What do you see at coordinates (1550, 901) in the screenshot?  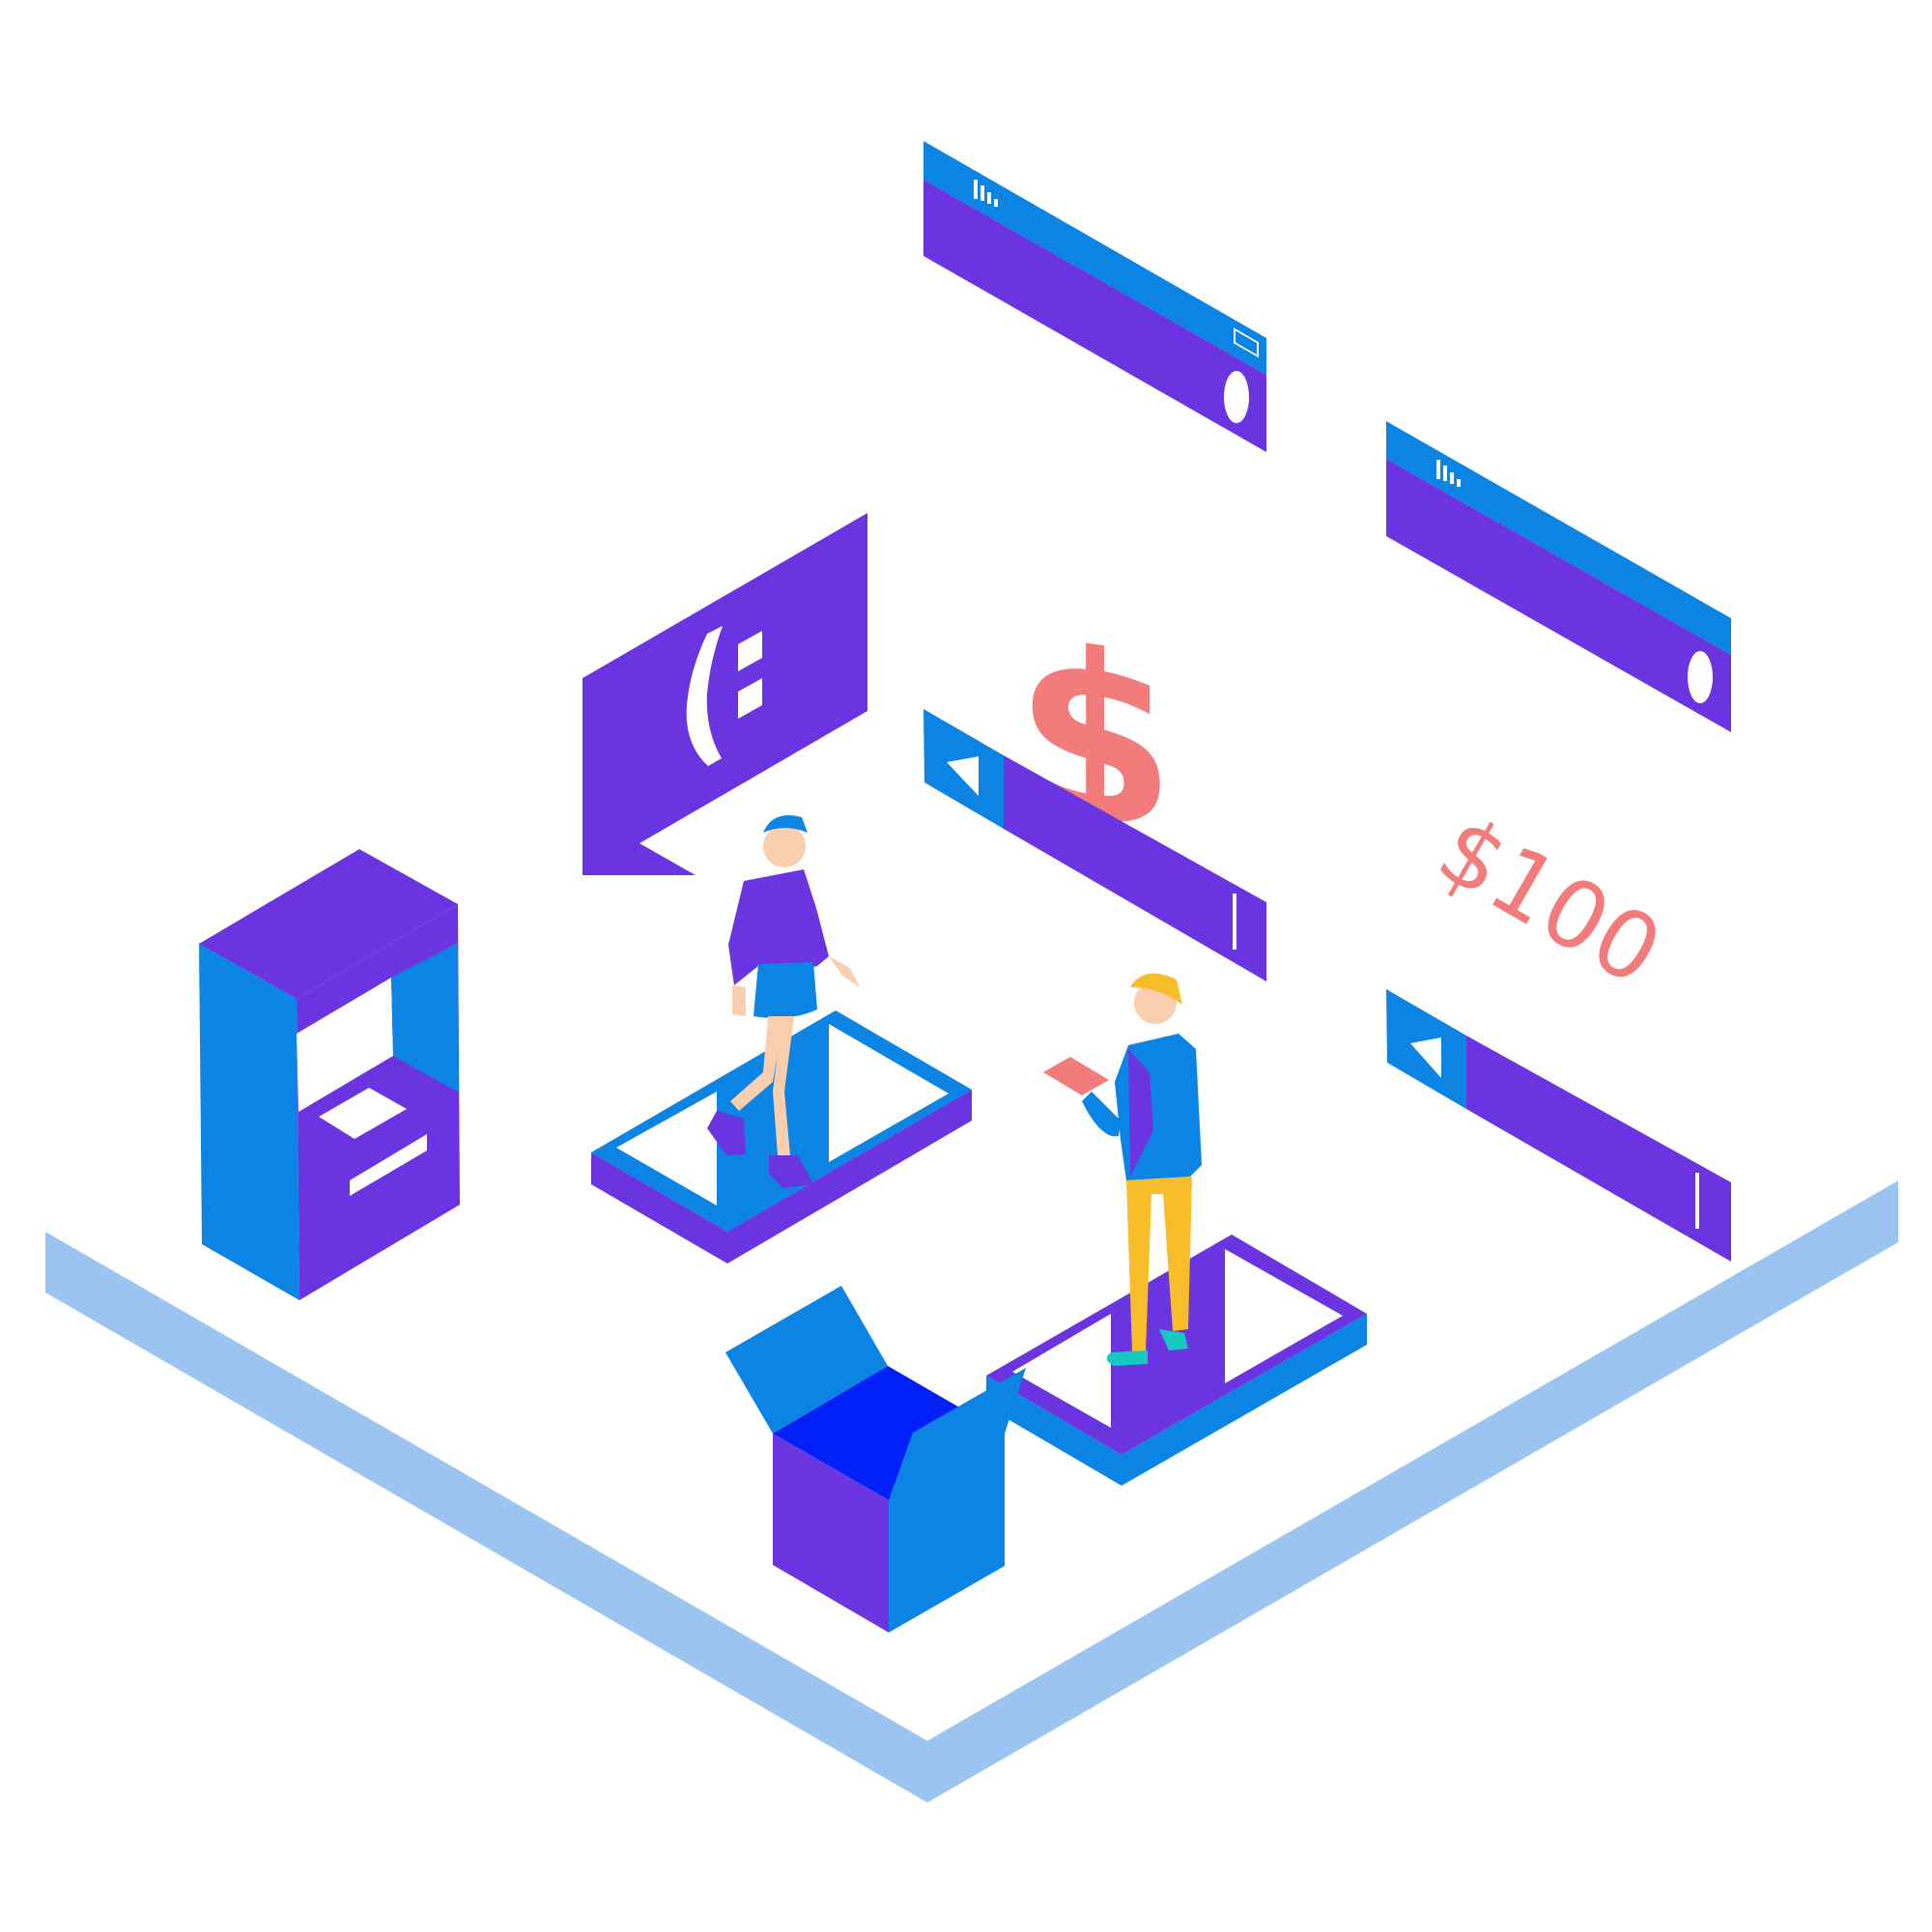 I see `amount-label: $100` at bounding box center [1550, 901].